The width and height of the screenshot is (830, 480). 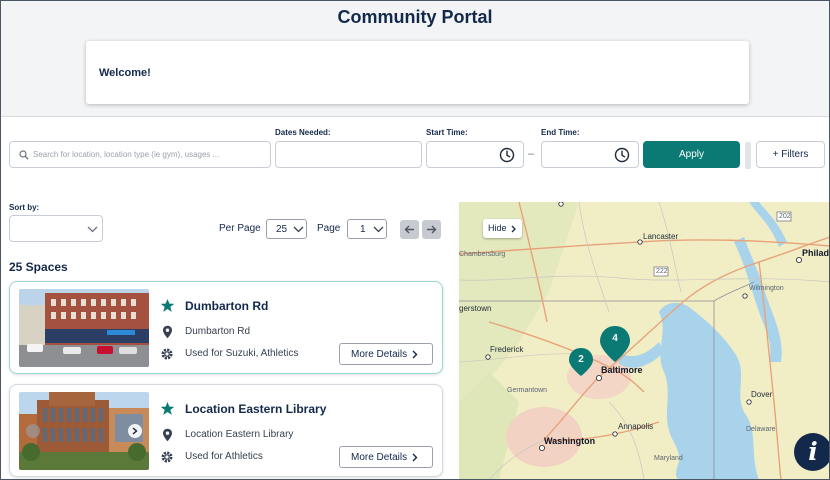 What do you see at coordinates (218, 331) in the screenshot?
I see `space-address: Dumbarton Rd` at bounding box center [218, 331].